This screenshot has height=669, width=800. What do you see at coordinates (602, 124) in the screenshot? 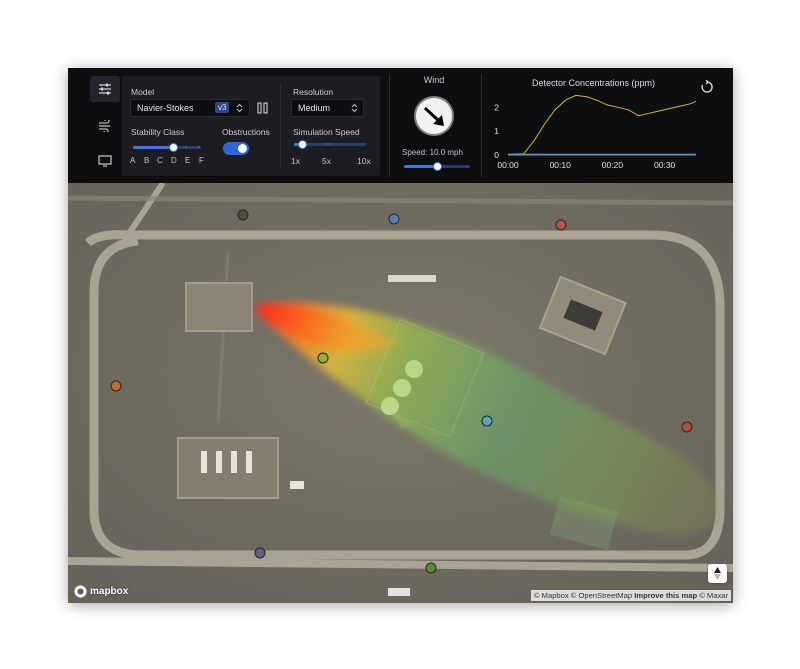
I see `series-line` at bounding box center [602, 124].